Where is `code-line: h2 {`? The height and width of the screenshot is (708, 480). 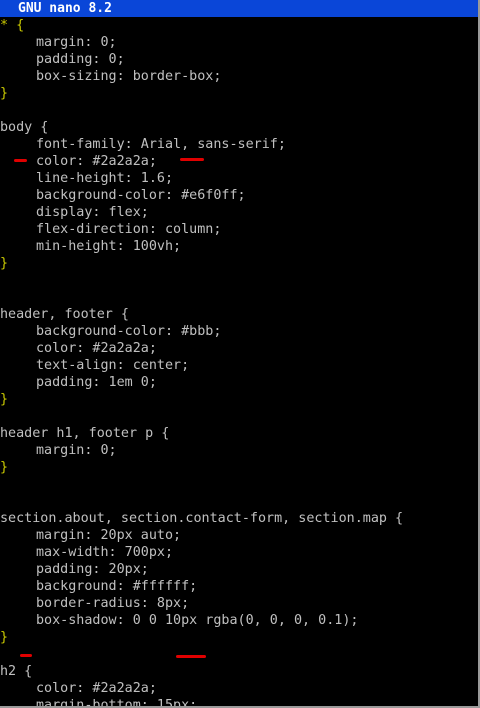 code-line: h2 { is located at coordinates (239, 671).